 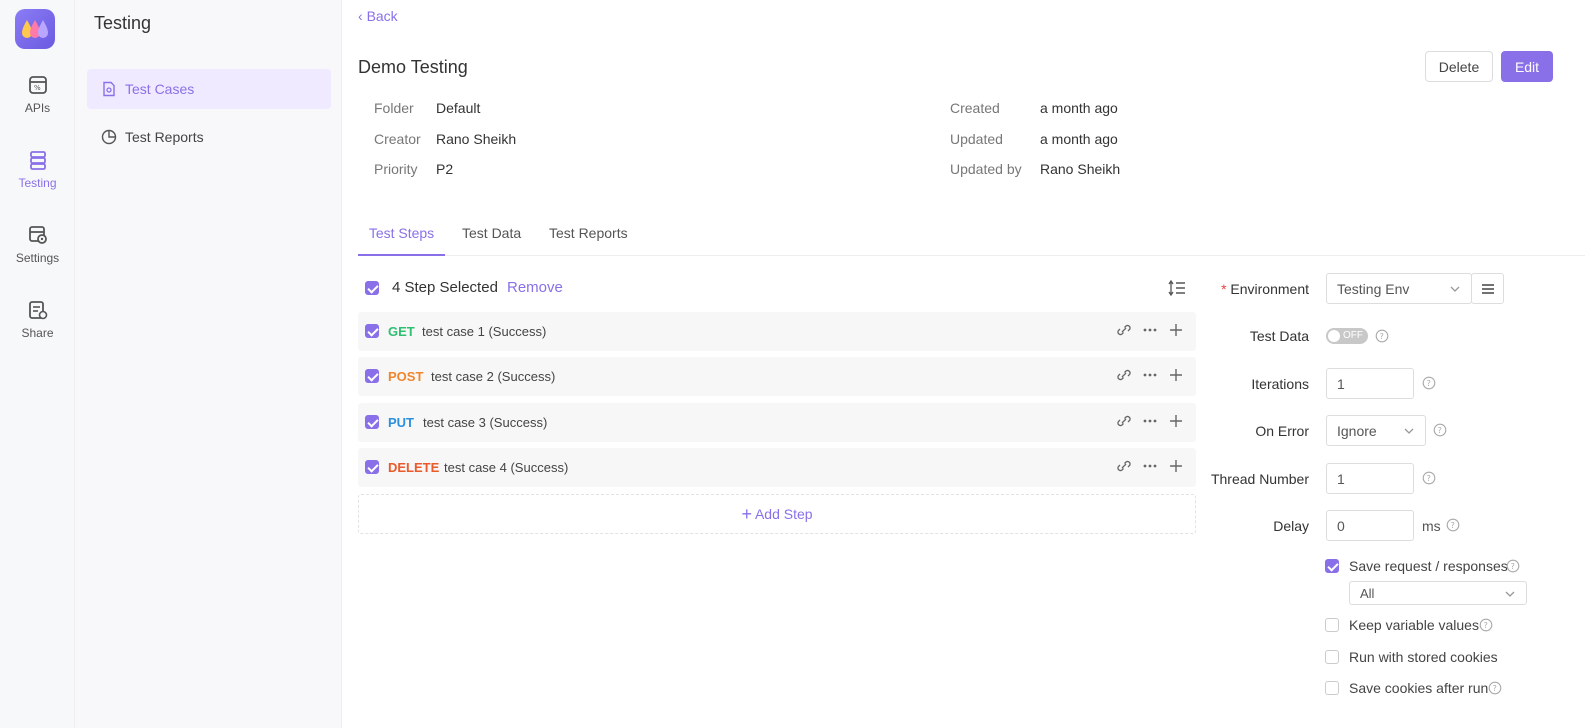 I want to click on sidebar-item-label: Test Cases, so click(x=160, y=89).